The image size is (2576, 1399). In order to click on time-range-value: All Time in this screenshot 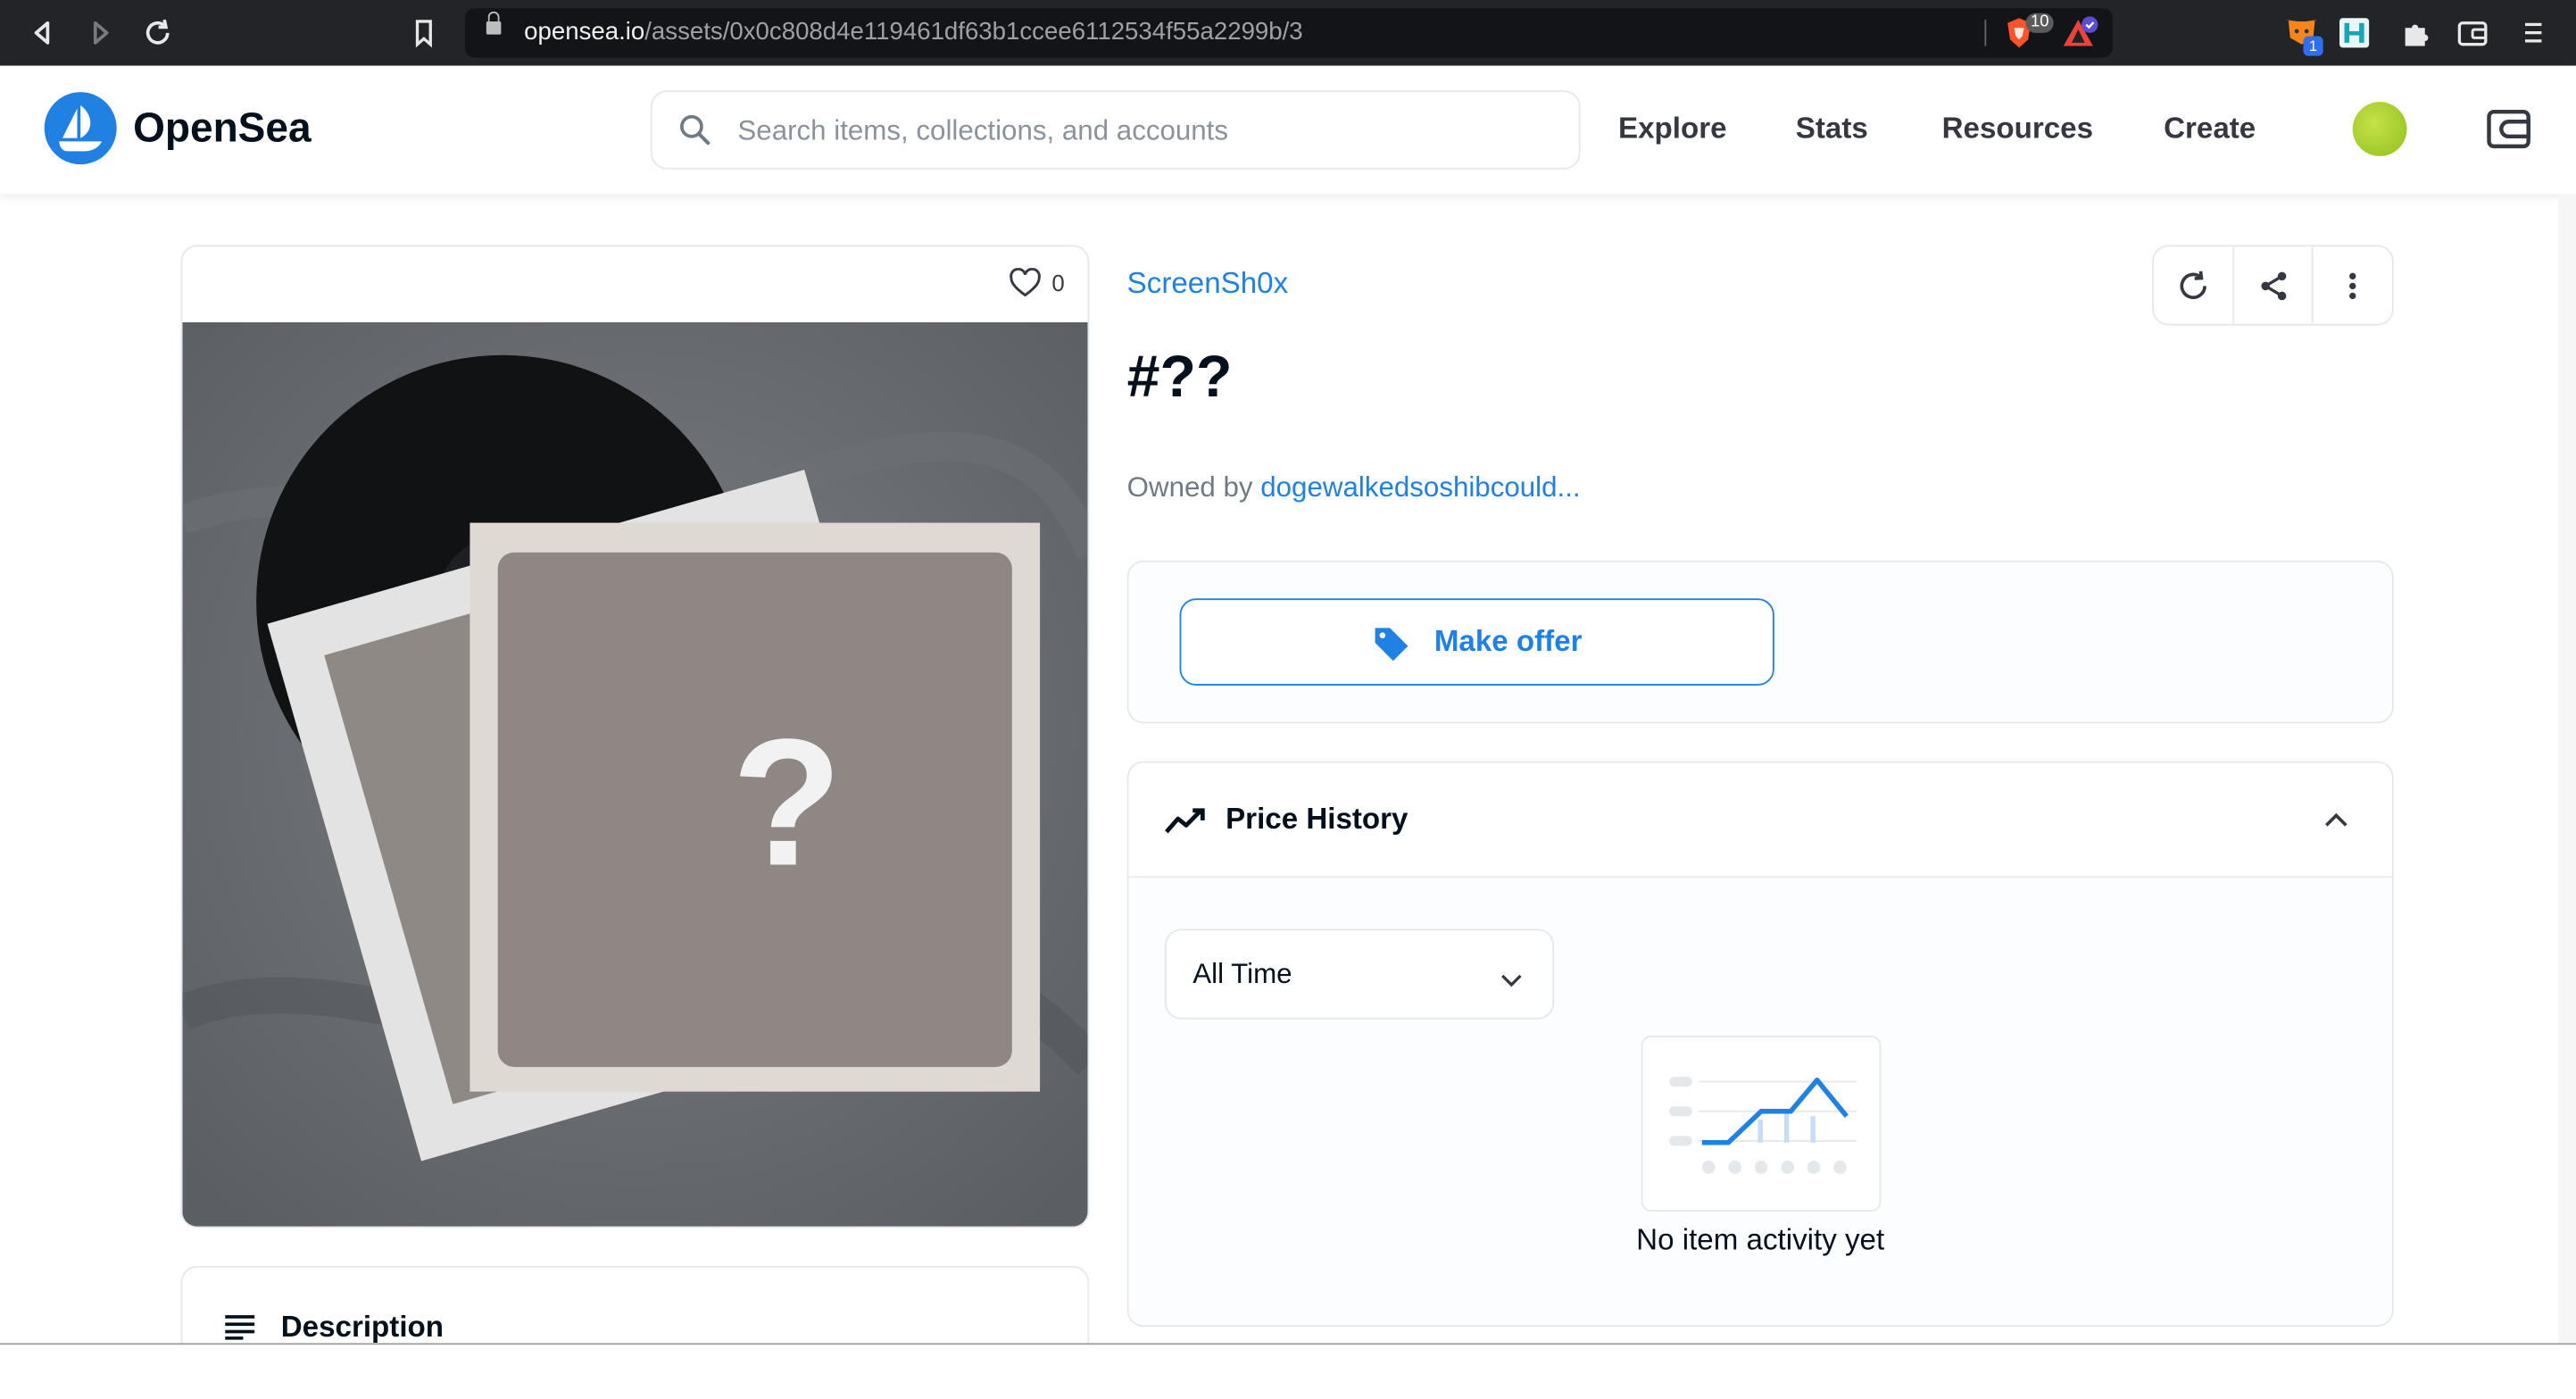, I will do `click(1242, 974)`.